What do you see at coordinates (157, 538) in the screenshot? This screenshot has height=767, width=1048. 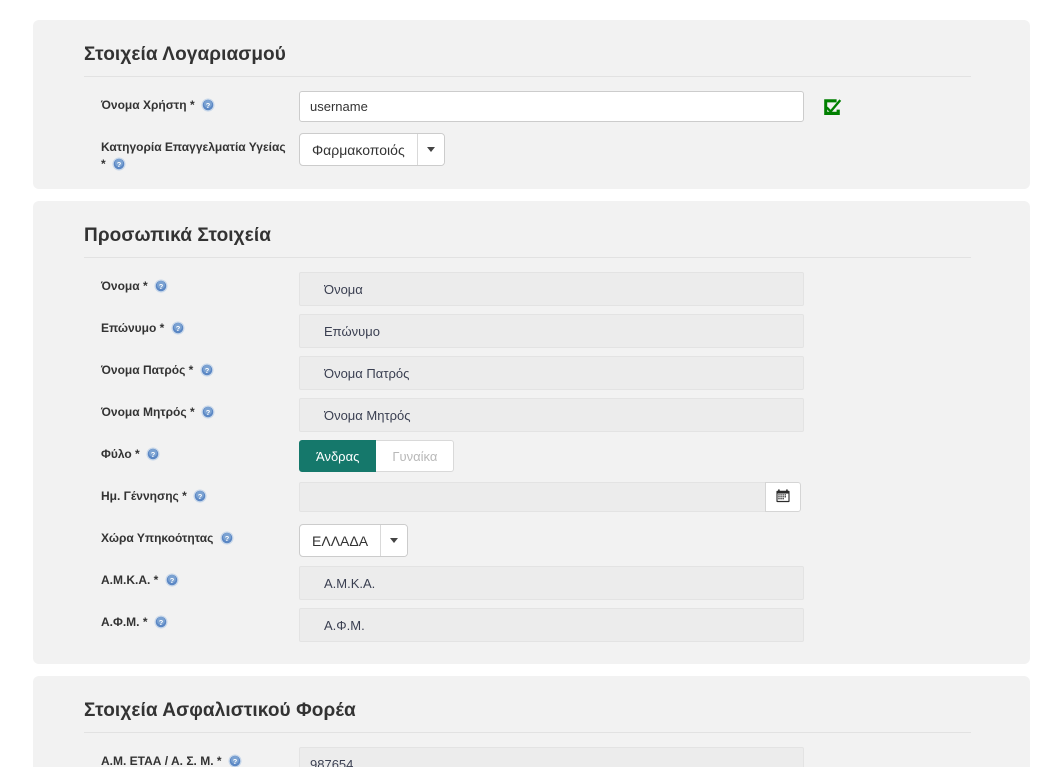 I see `label-nationality-text: Χώρα Υπηκοότητας` at bounding box center [157, 538].